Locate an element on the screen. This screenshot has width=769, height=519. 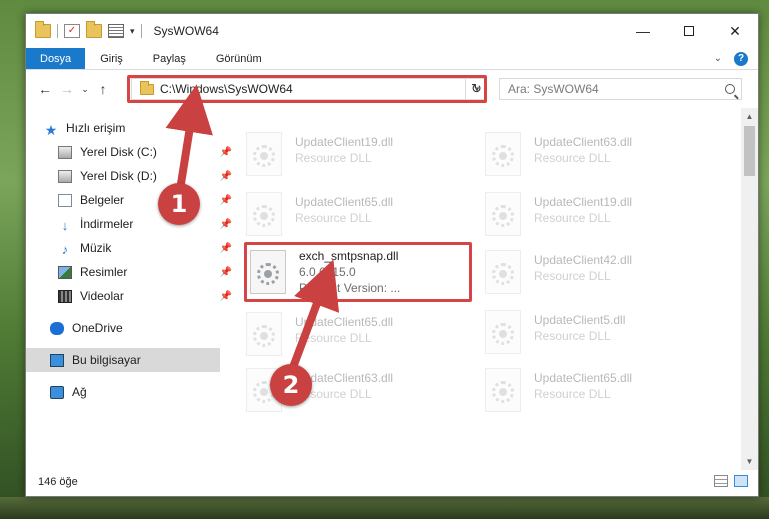
videos-icon is located at coordinates (65, 296).